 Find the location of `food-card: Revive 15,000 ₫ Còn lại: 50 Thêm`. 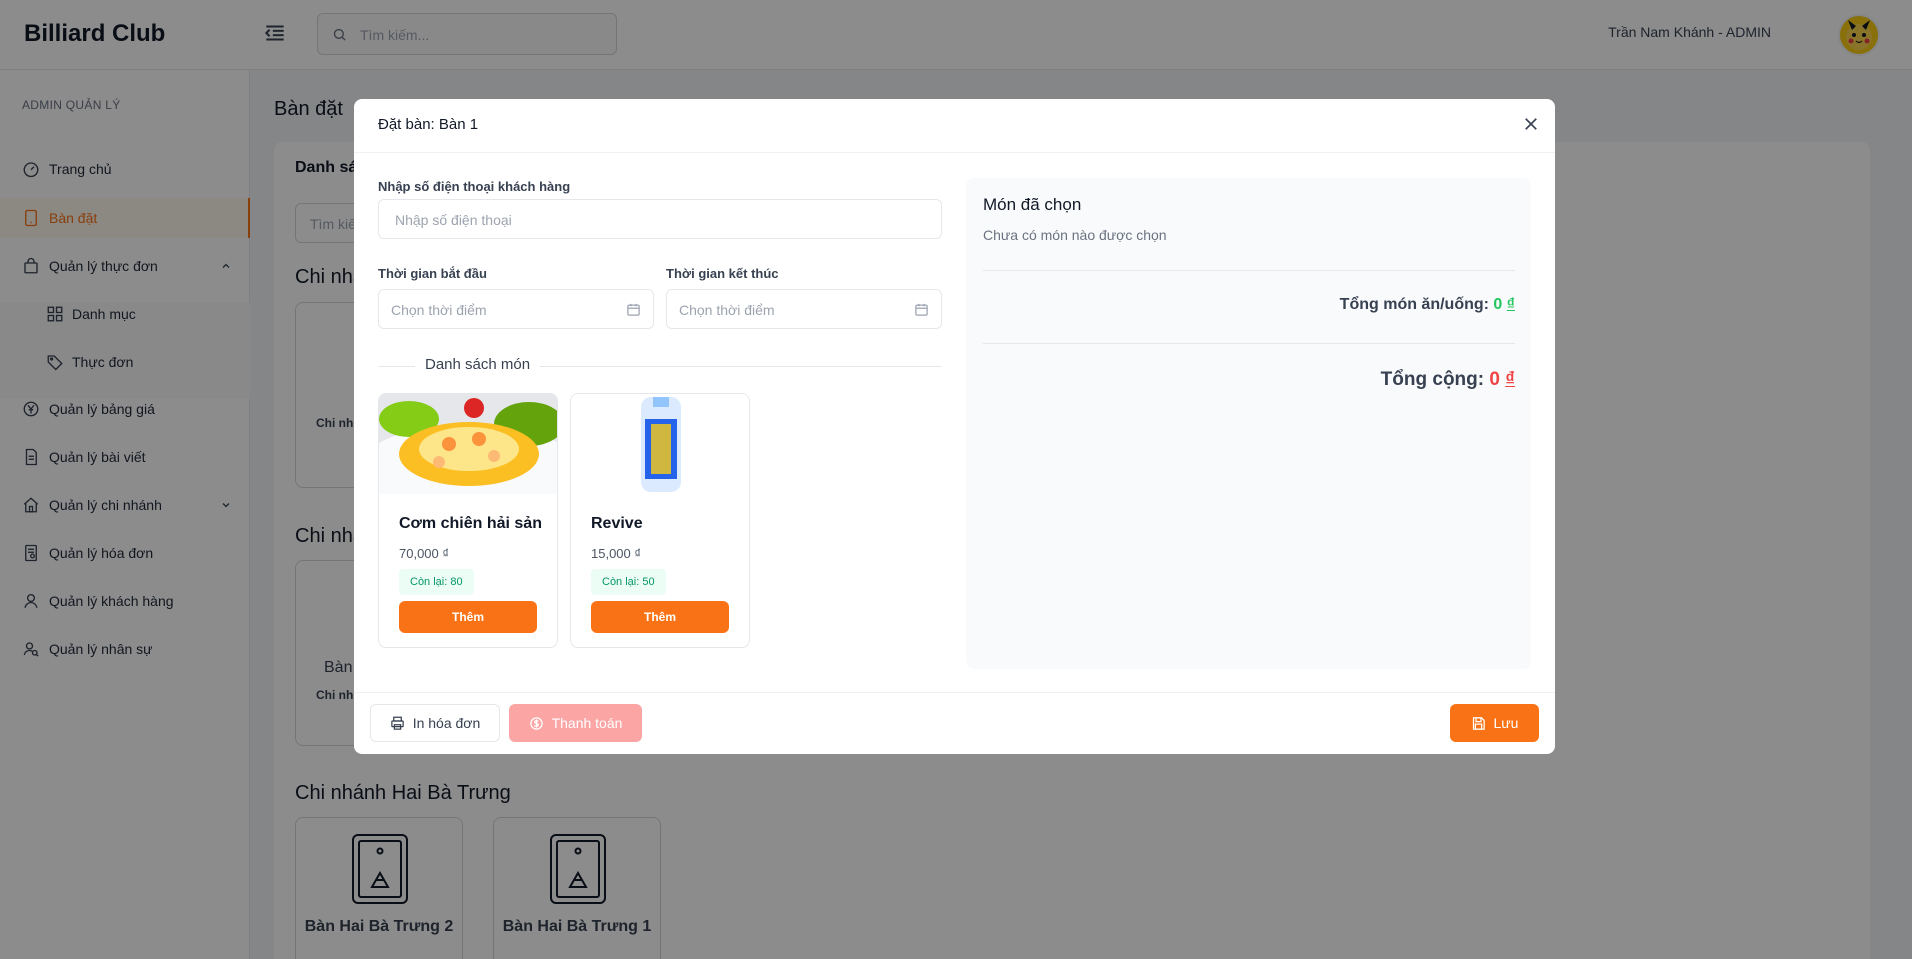

food-card: Revive 15,000 ₫ Còn lại: 50 Thêm is located at coordinates (660, 520).